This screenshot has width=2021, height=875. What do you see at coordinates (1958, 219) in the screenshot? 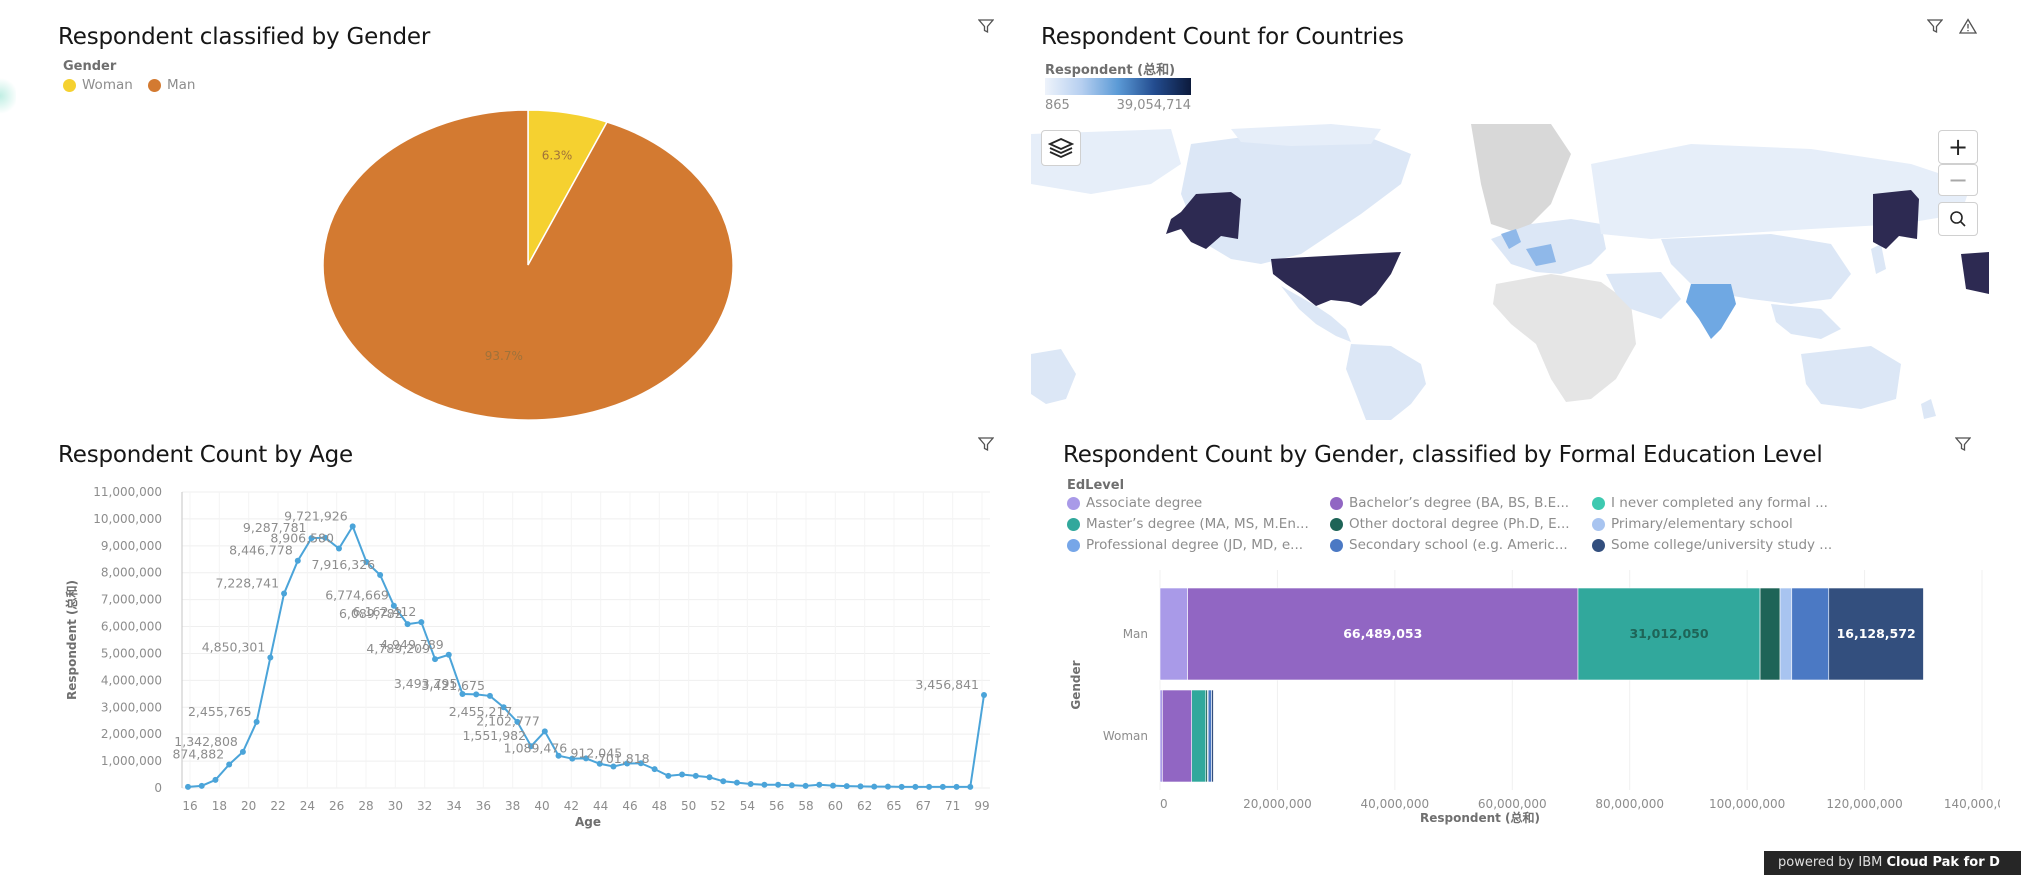
I see `map-search-button` at bounding box center [1958, 219].